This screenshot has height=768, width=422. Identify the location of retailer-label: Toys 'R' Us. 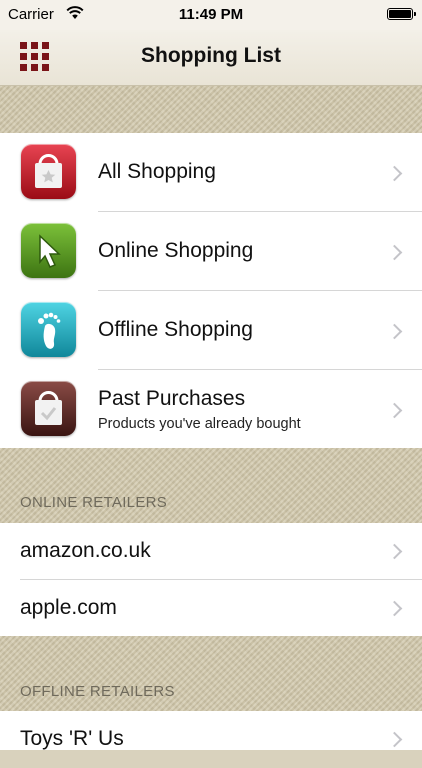
(72, 738).